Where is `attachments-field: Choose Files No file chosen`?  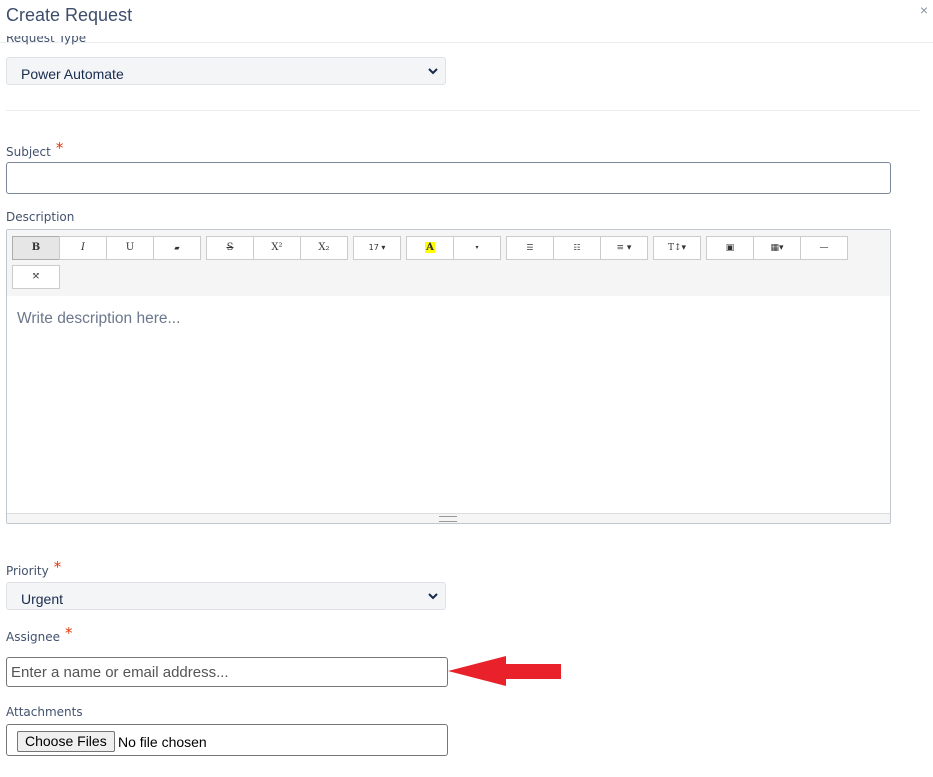 attachments-field: Choose Files No file chosen is located at coordinates (227, 740).